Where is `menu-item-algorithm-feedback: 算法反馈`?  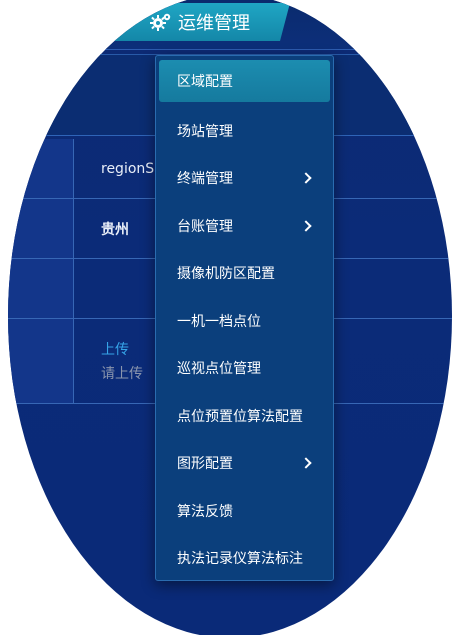 menu-item-algorithm-feedback: 算法反馈 is located at coordinates (244, 511).